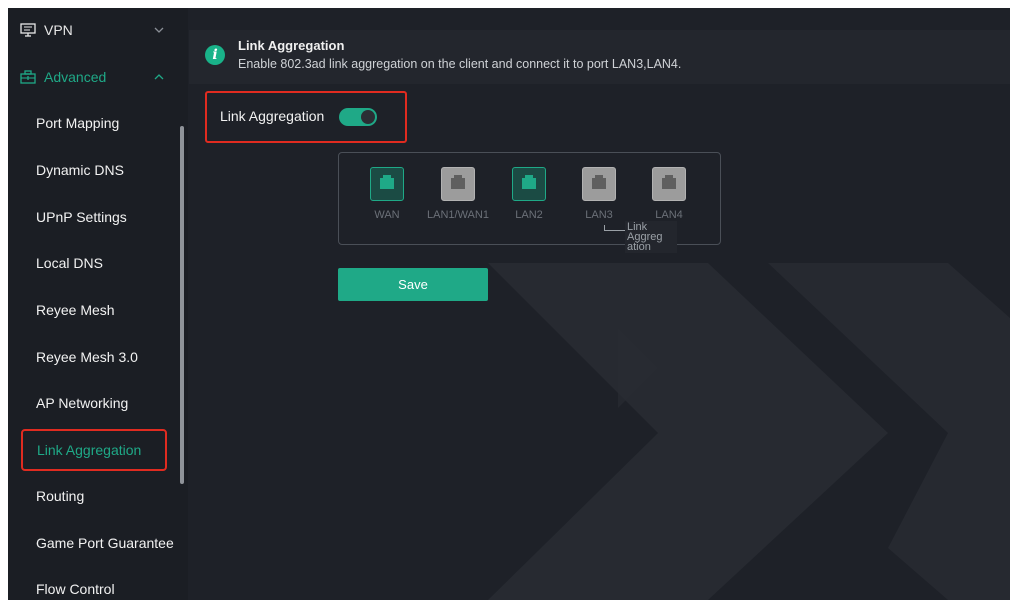 The width and height of the screenshot is (1010, 600). What do you see at coordinates (28, 30) in the screenshot?
I see `monitor-icon` at bounding box center [28, 30].